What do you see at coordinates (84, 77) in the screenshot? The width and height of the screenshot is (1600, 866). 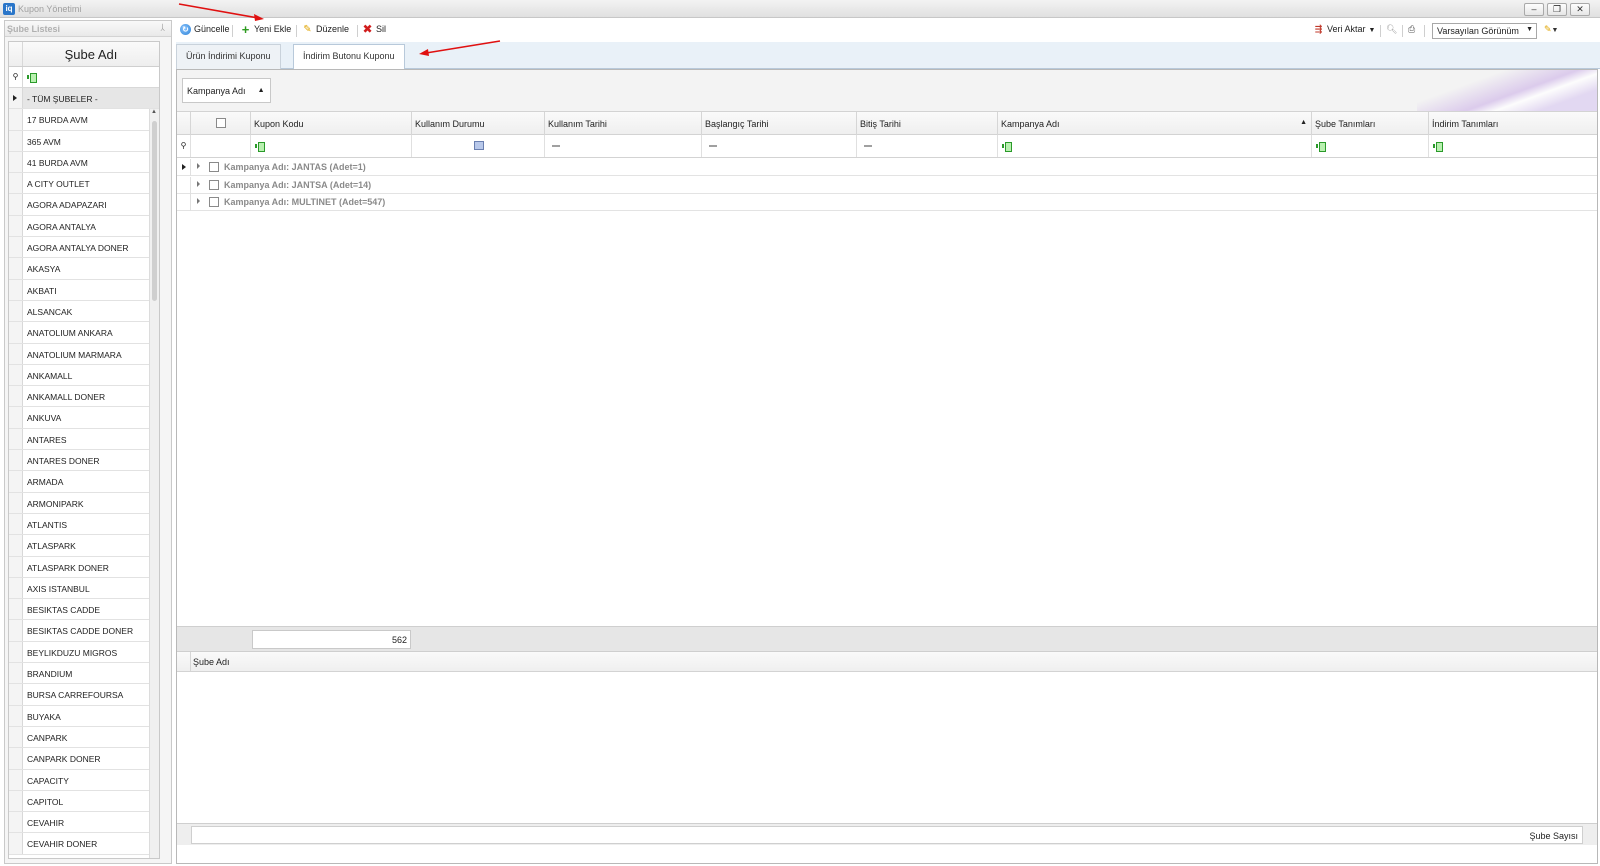 I see `branch-filter-row: ⚲` at bounding box center [84, 77].